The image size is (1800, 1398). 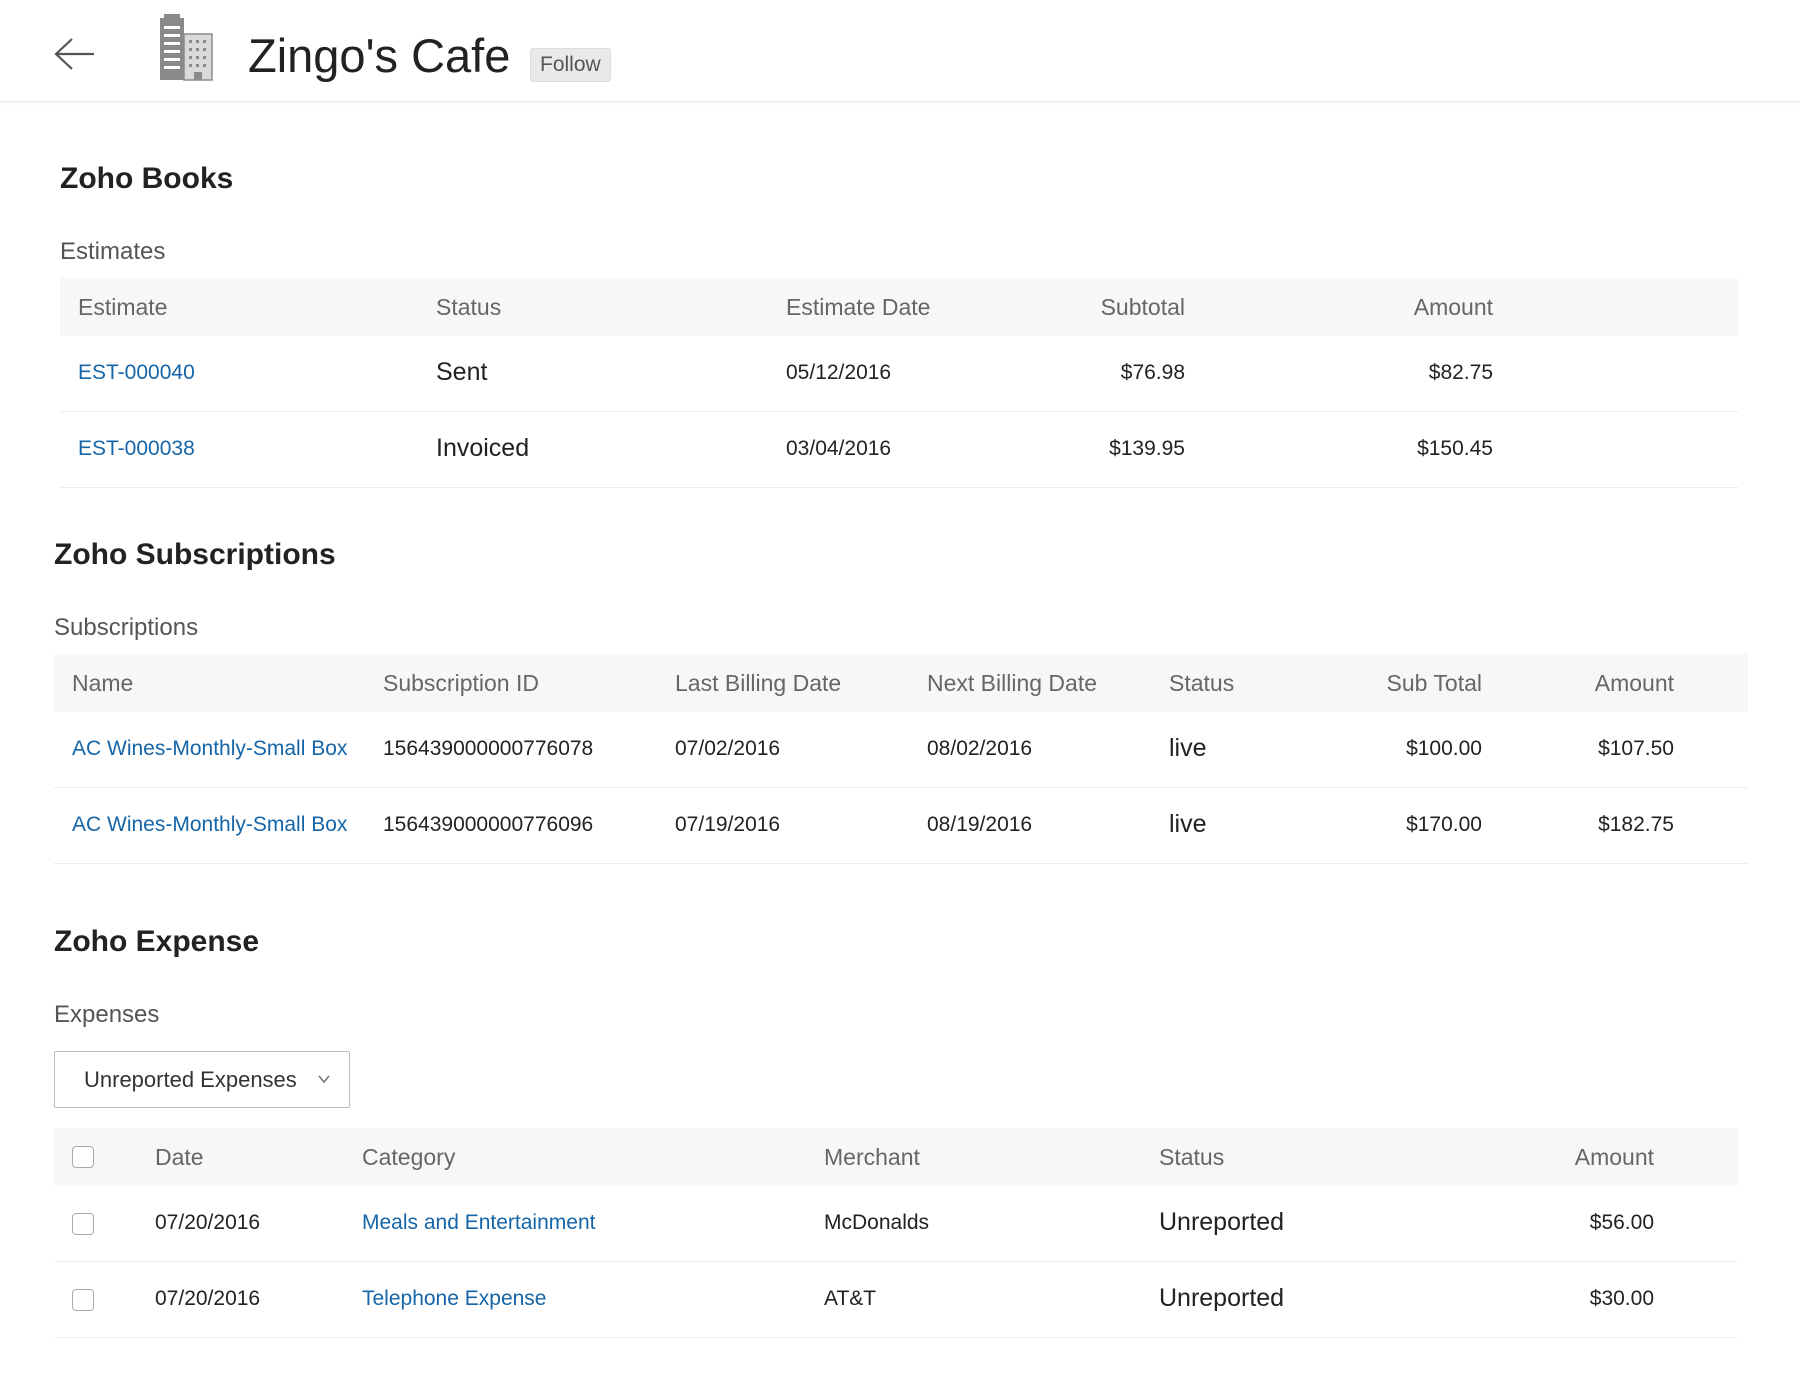 I want to click on expense-amount: $56.00, so click(x=1621, y=1222).